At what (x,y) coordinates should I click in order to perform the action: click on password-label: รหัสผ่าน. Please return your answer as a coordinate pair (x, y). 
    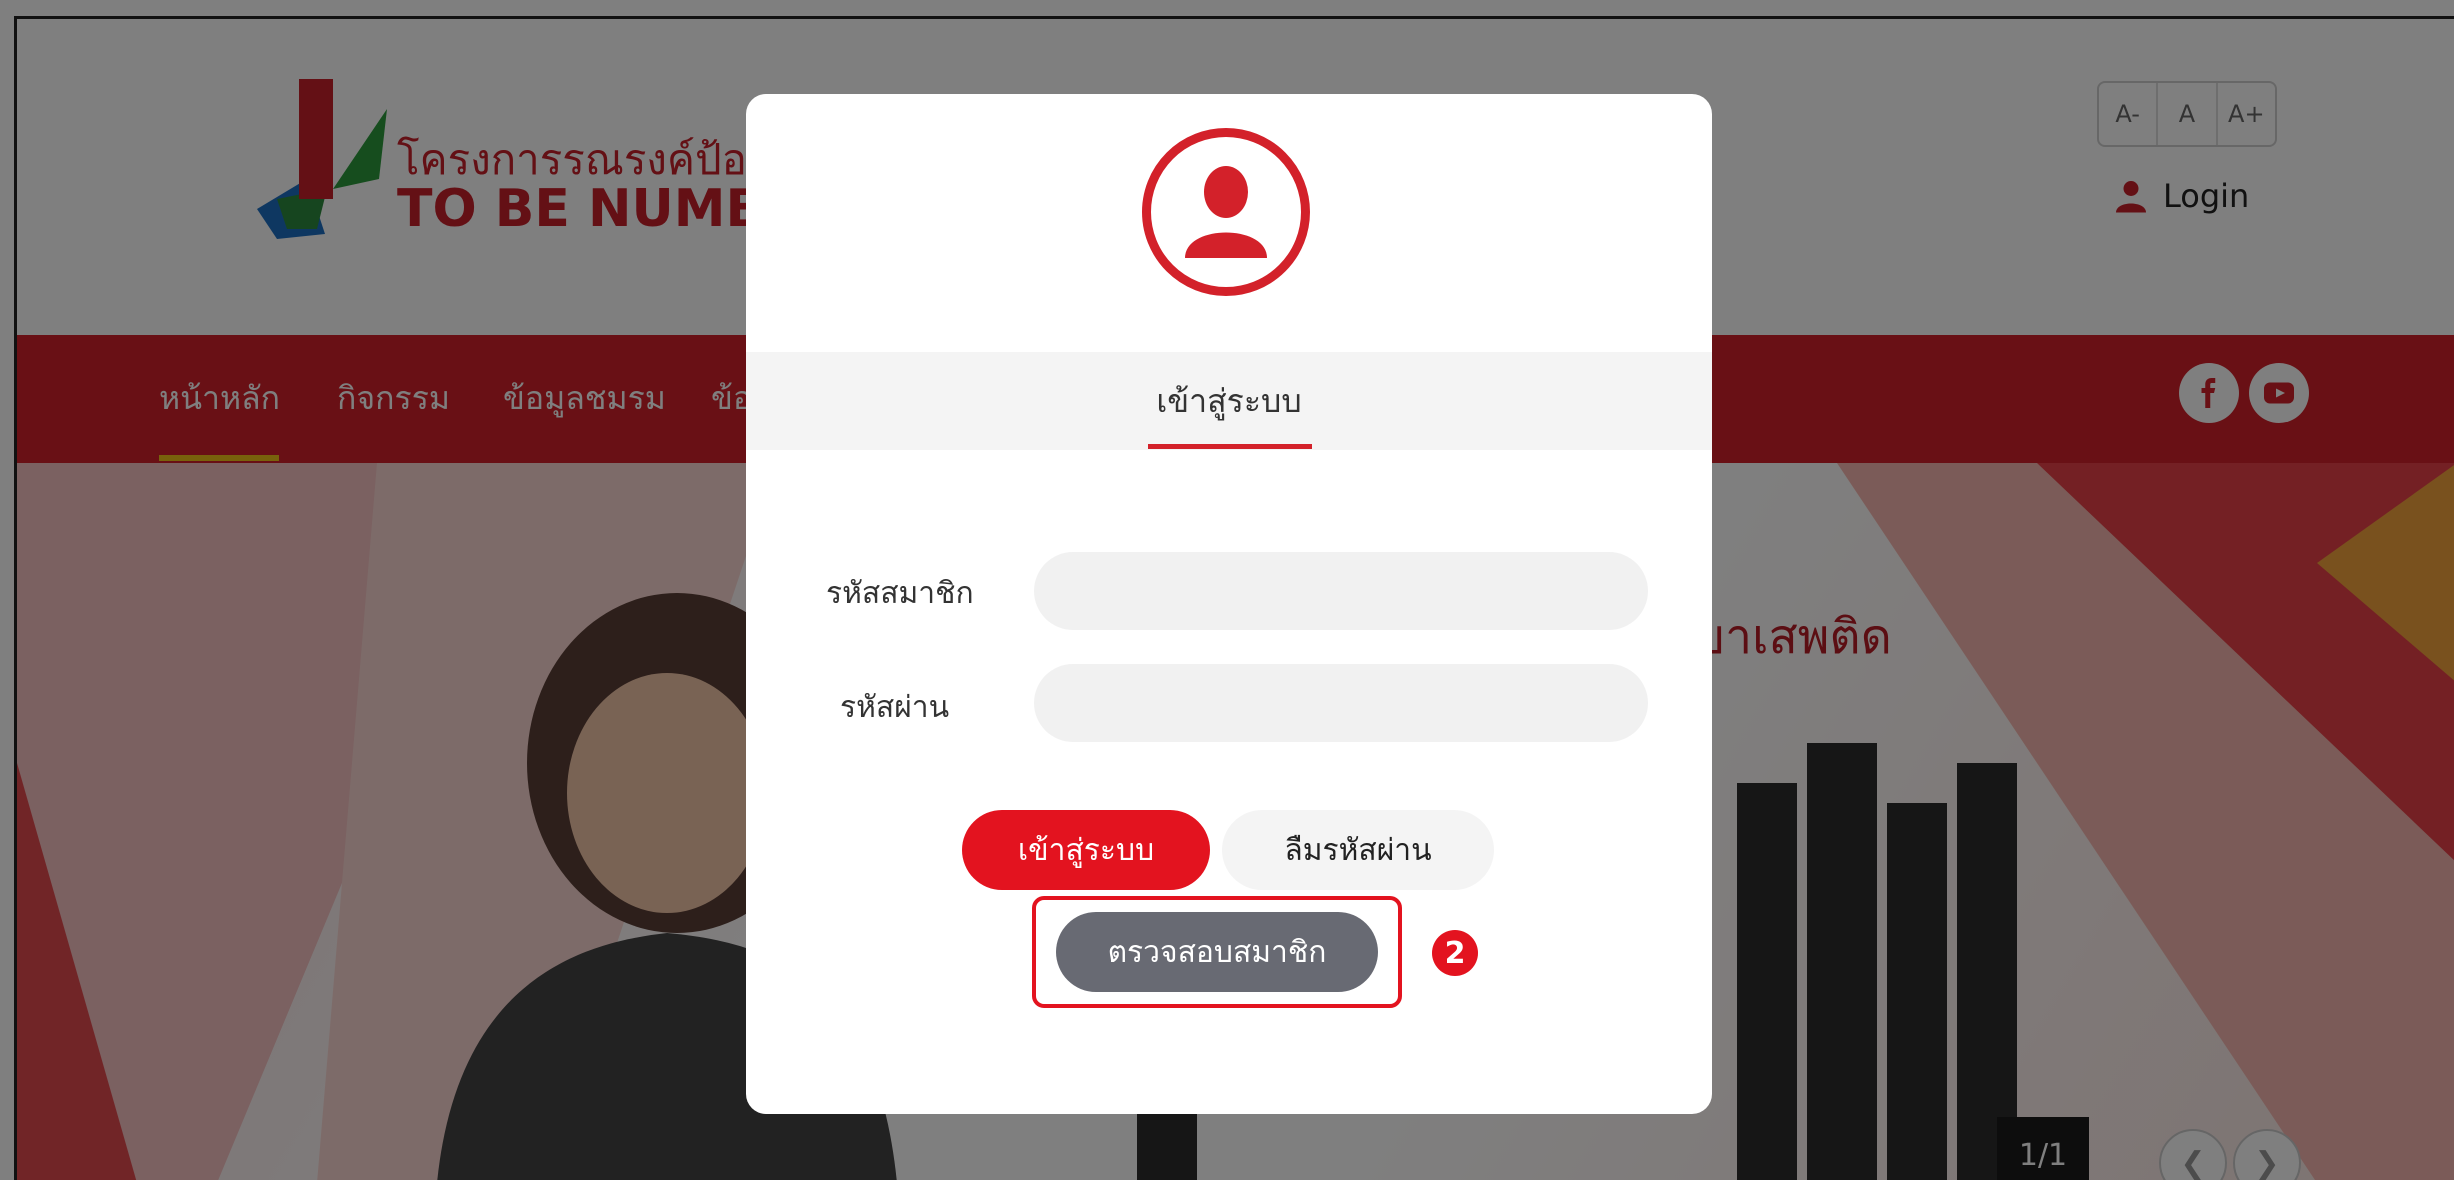
    Looking at the image, I should click on (895, 707).